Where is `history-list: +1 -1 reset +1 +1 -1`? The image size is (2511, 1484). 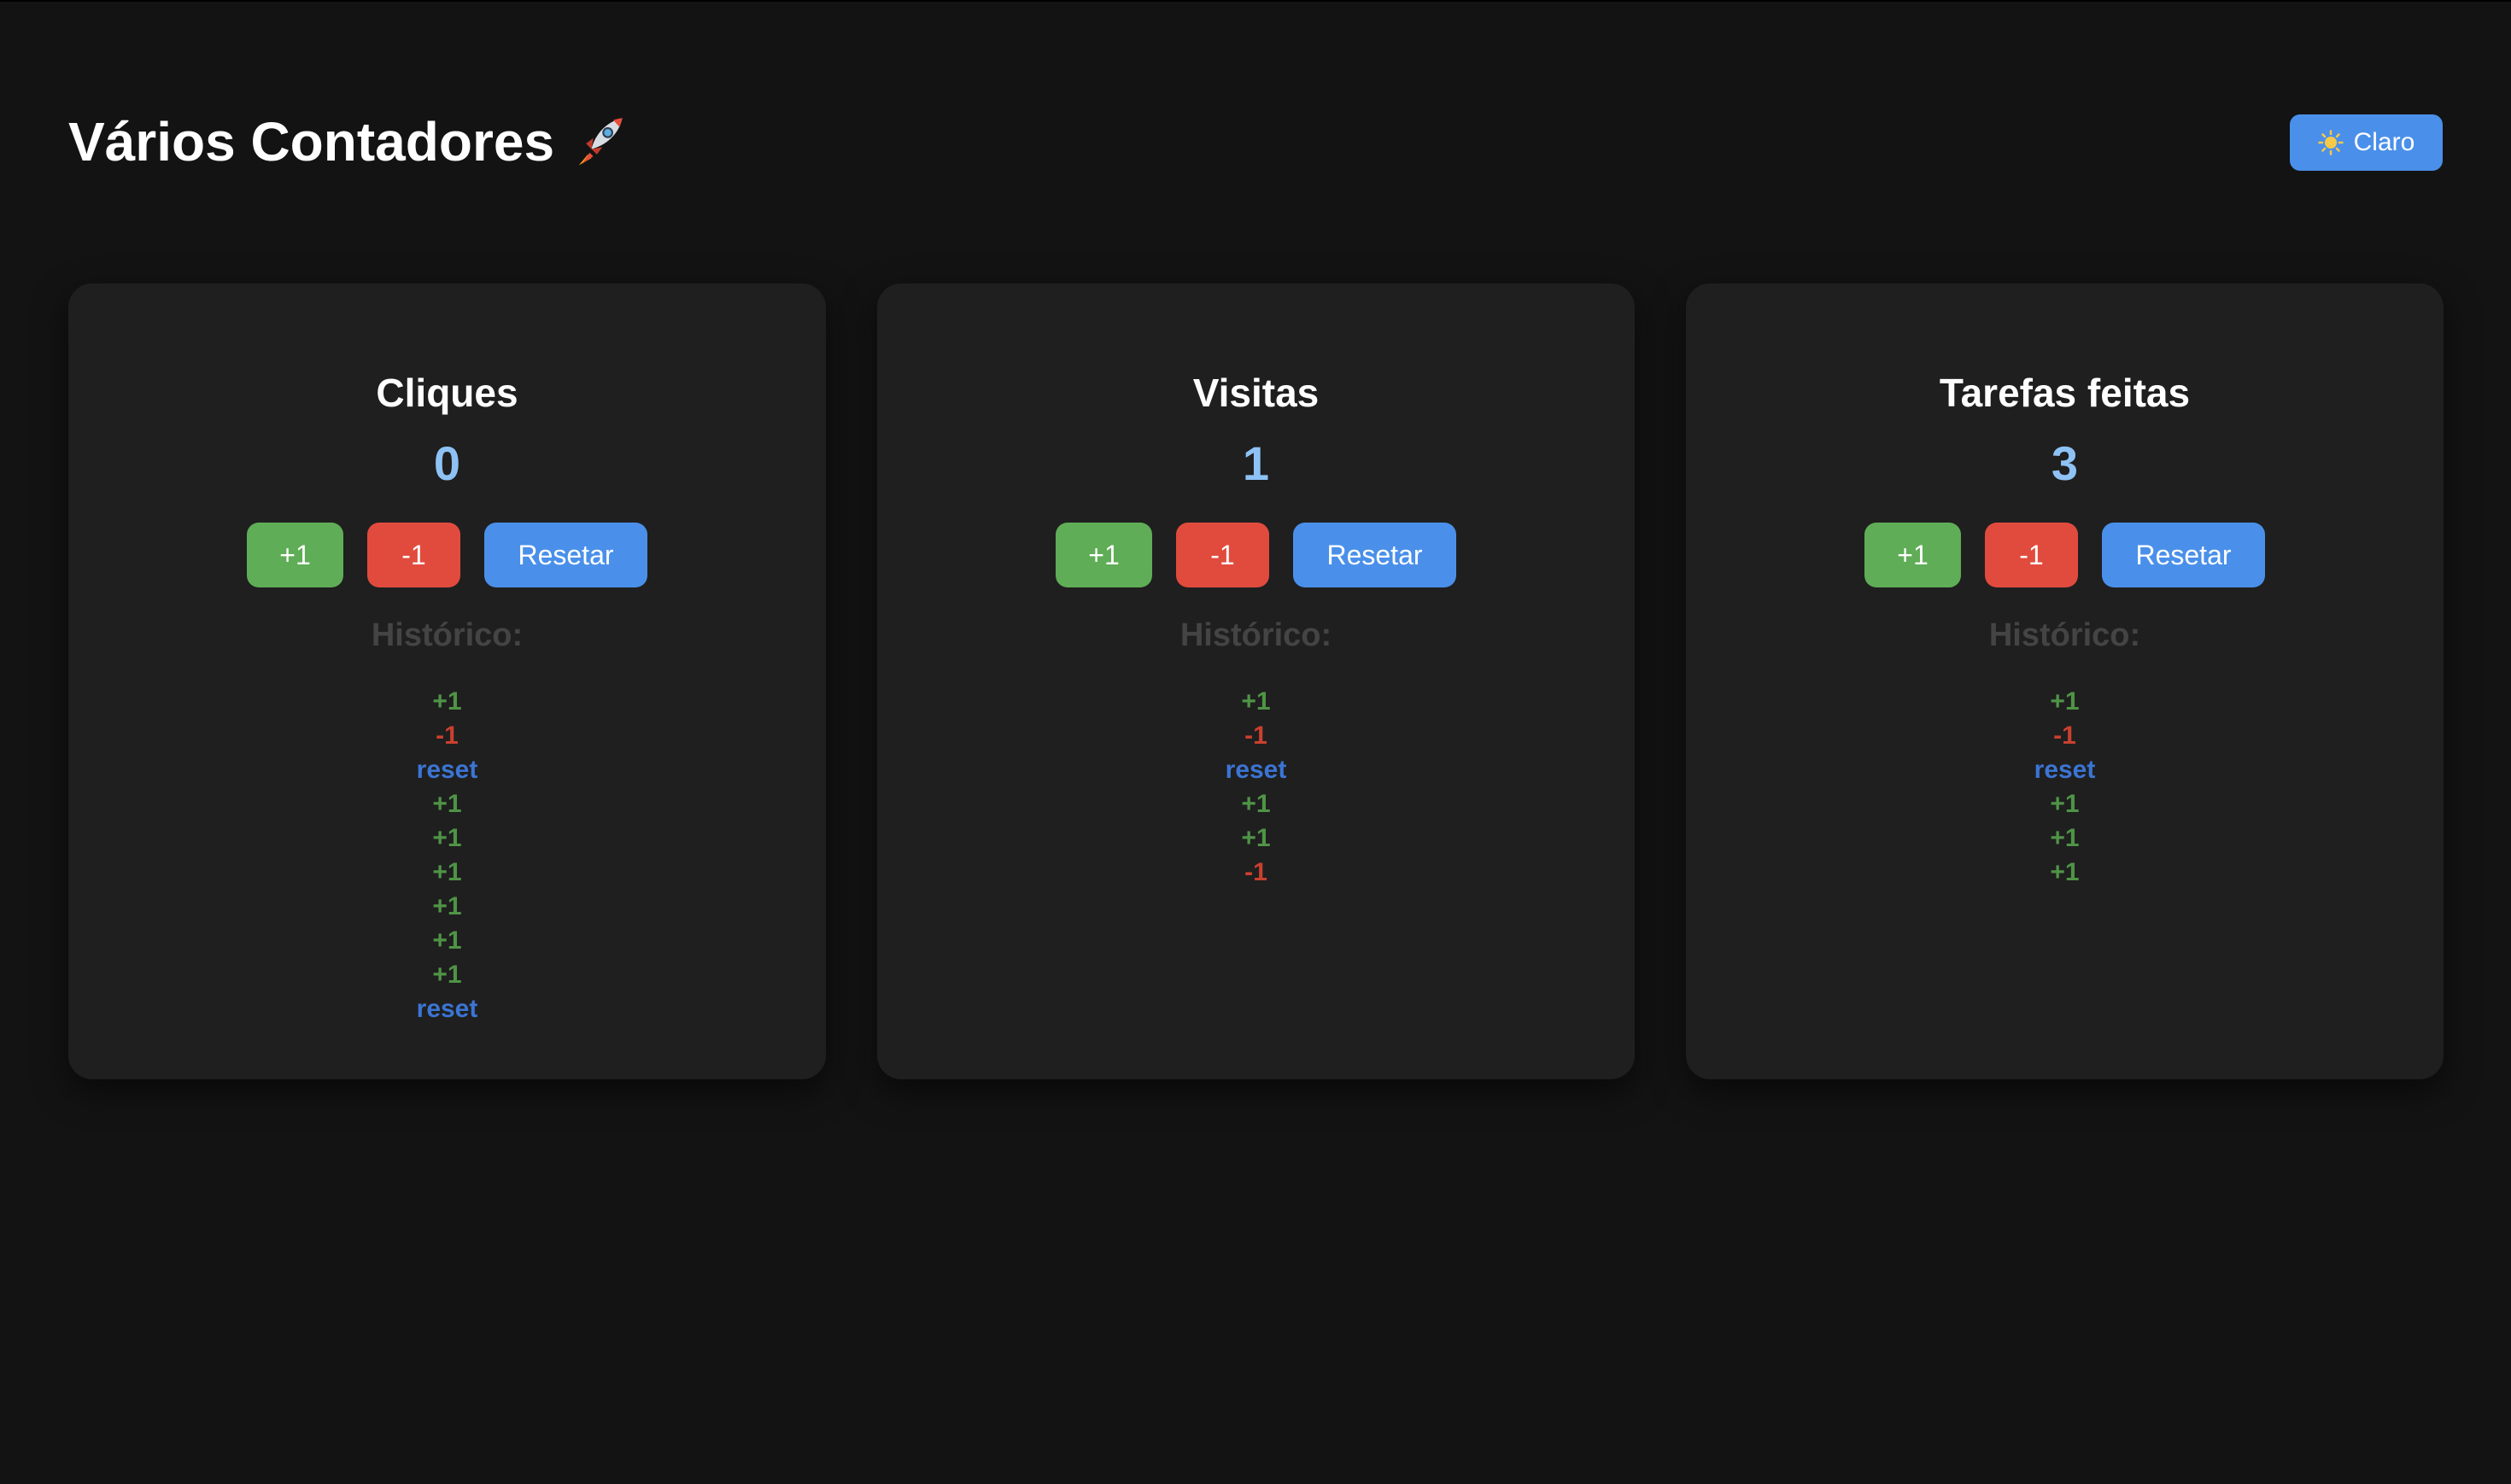
history-list: +1 -1 reset +1 +1 -1 is located at coordinates (1256, 787).